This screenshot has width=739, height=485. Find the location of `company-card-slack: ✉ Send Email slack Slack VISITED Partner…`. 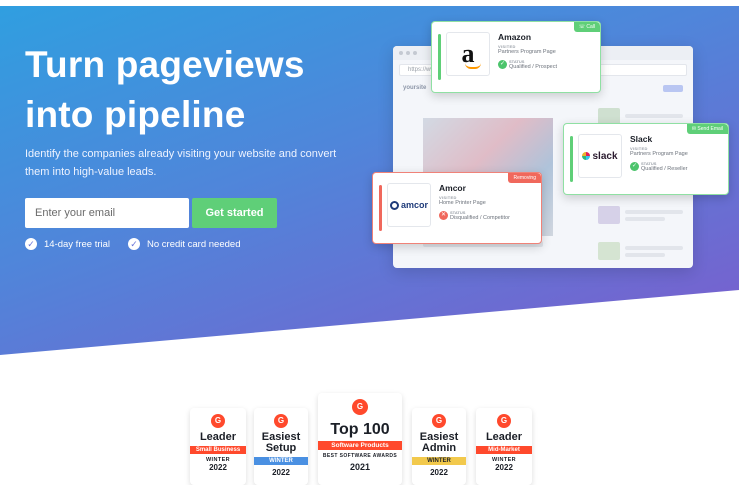

company-card-slack: ✉ Send Email slack Slack VISITED Partner… is located at coordinates (646, 159).